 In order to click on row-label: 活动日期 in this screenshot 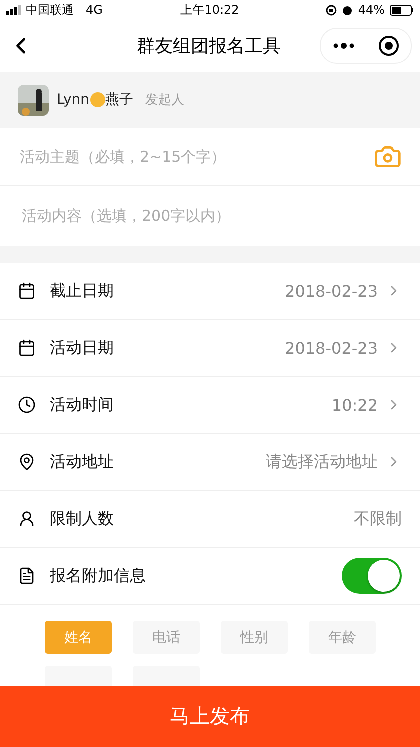, I will do `click(82, 348)`.